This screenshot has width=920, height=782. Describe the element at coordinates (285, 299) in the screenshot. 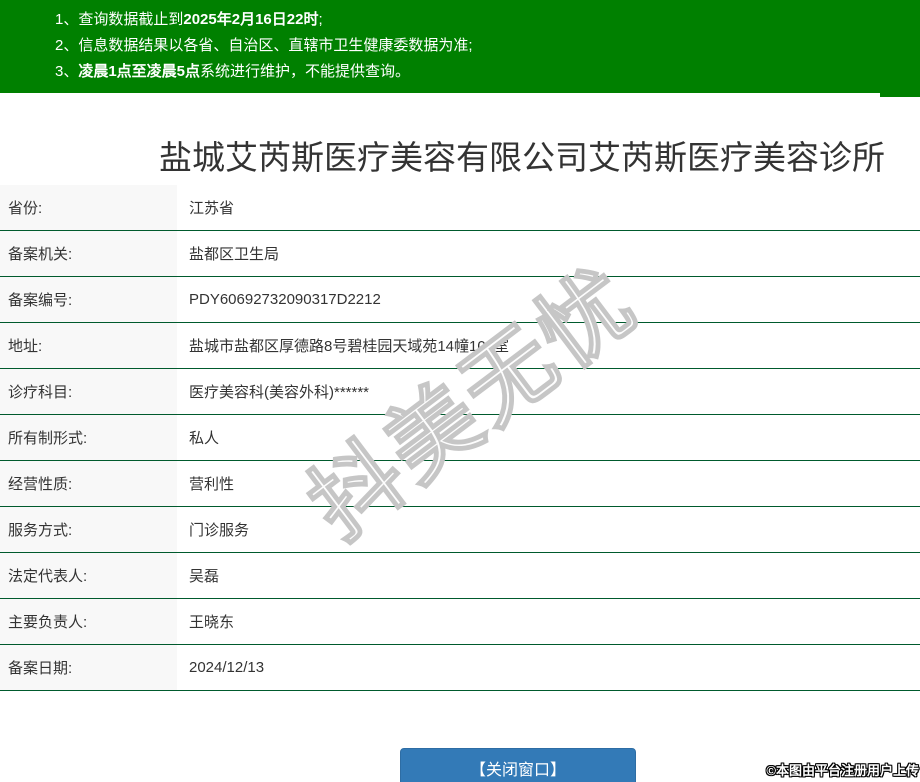

I see `row-value: PDY60692732090317D2212` at that location.